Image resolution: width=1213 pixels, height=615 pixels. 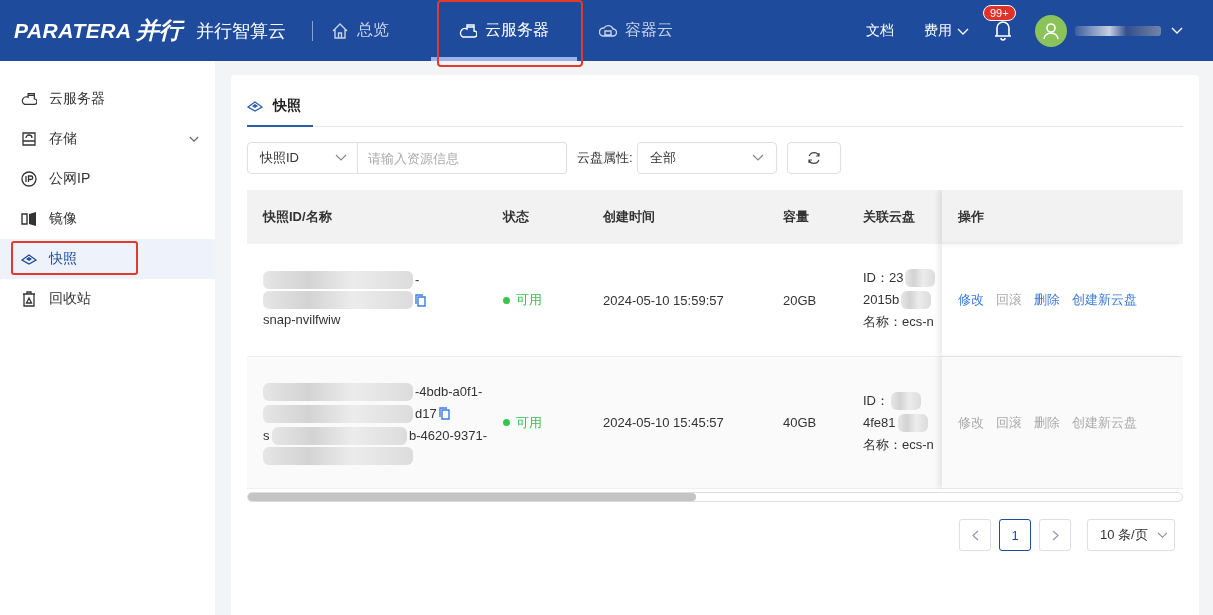 I want to click on nav-tab: 云服务器, so click(x=503, y=30).